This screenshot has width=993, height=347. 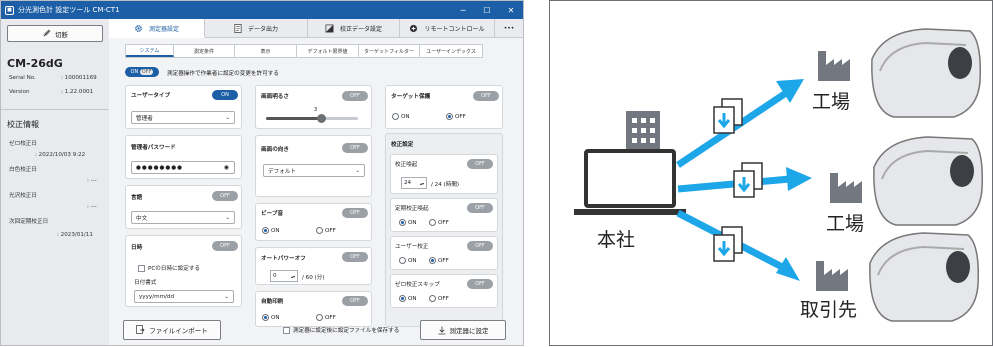 I want to click on apply-label: 測定器に設定, so click(x=469, y=331).